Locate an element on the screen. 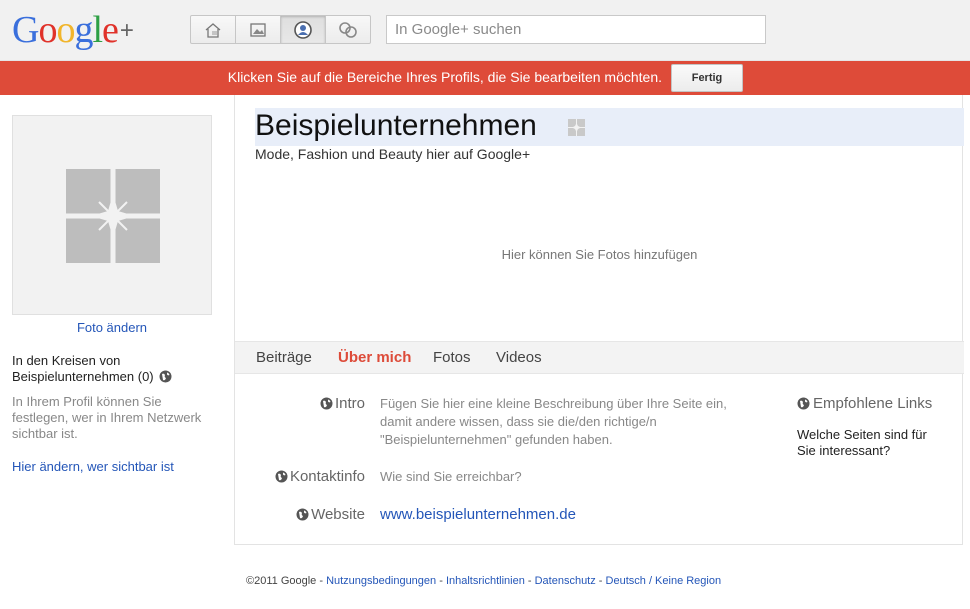 The width and height of the screenshot is (970, 609). photo-placeholder-icon is located at coordinates (113, 216).